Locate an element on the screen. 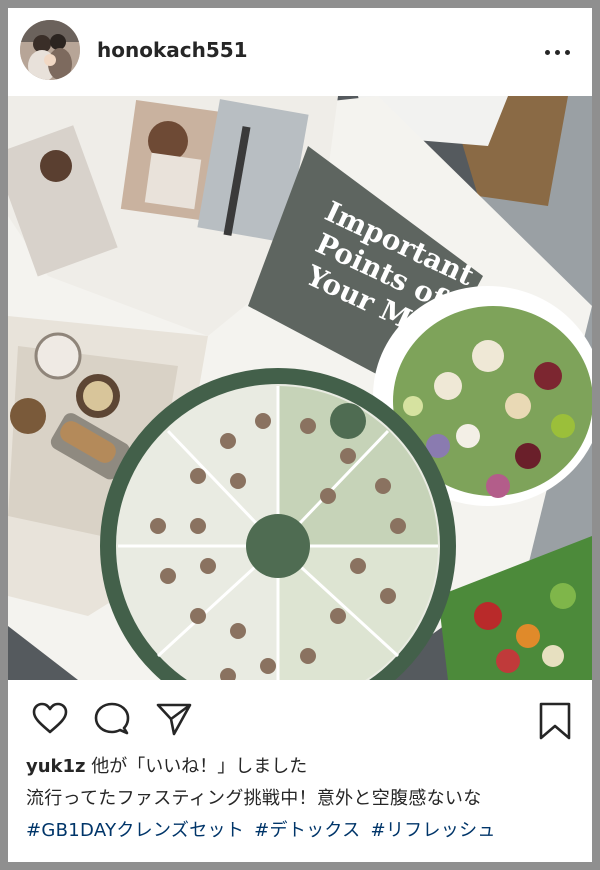 The image size is (600, 870). heart-icon is located at coordinates (50, 718).